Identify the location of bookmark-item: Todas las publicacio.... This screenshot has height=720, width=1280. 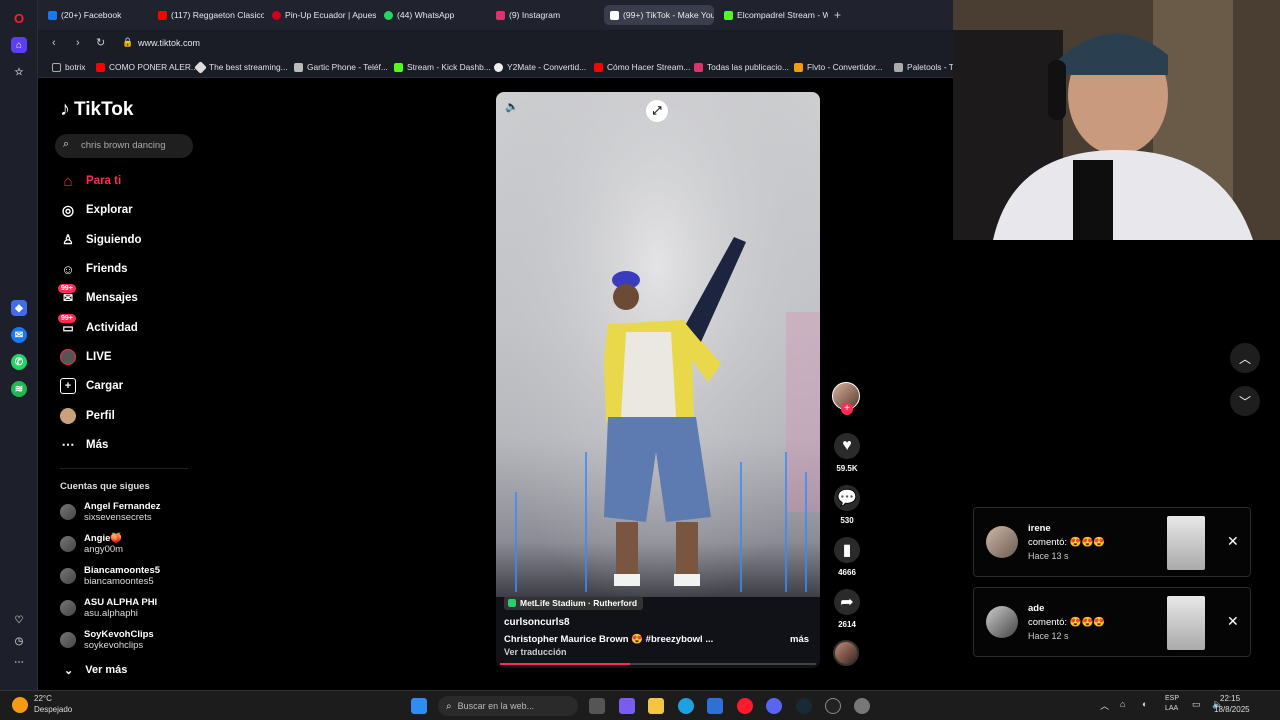
(741, 67).